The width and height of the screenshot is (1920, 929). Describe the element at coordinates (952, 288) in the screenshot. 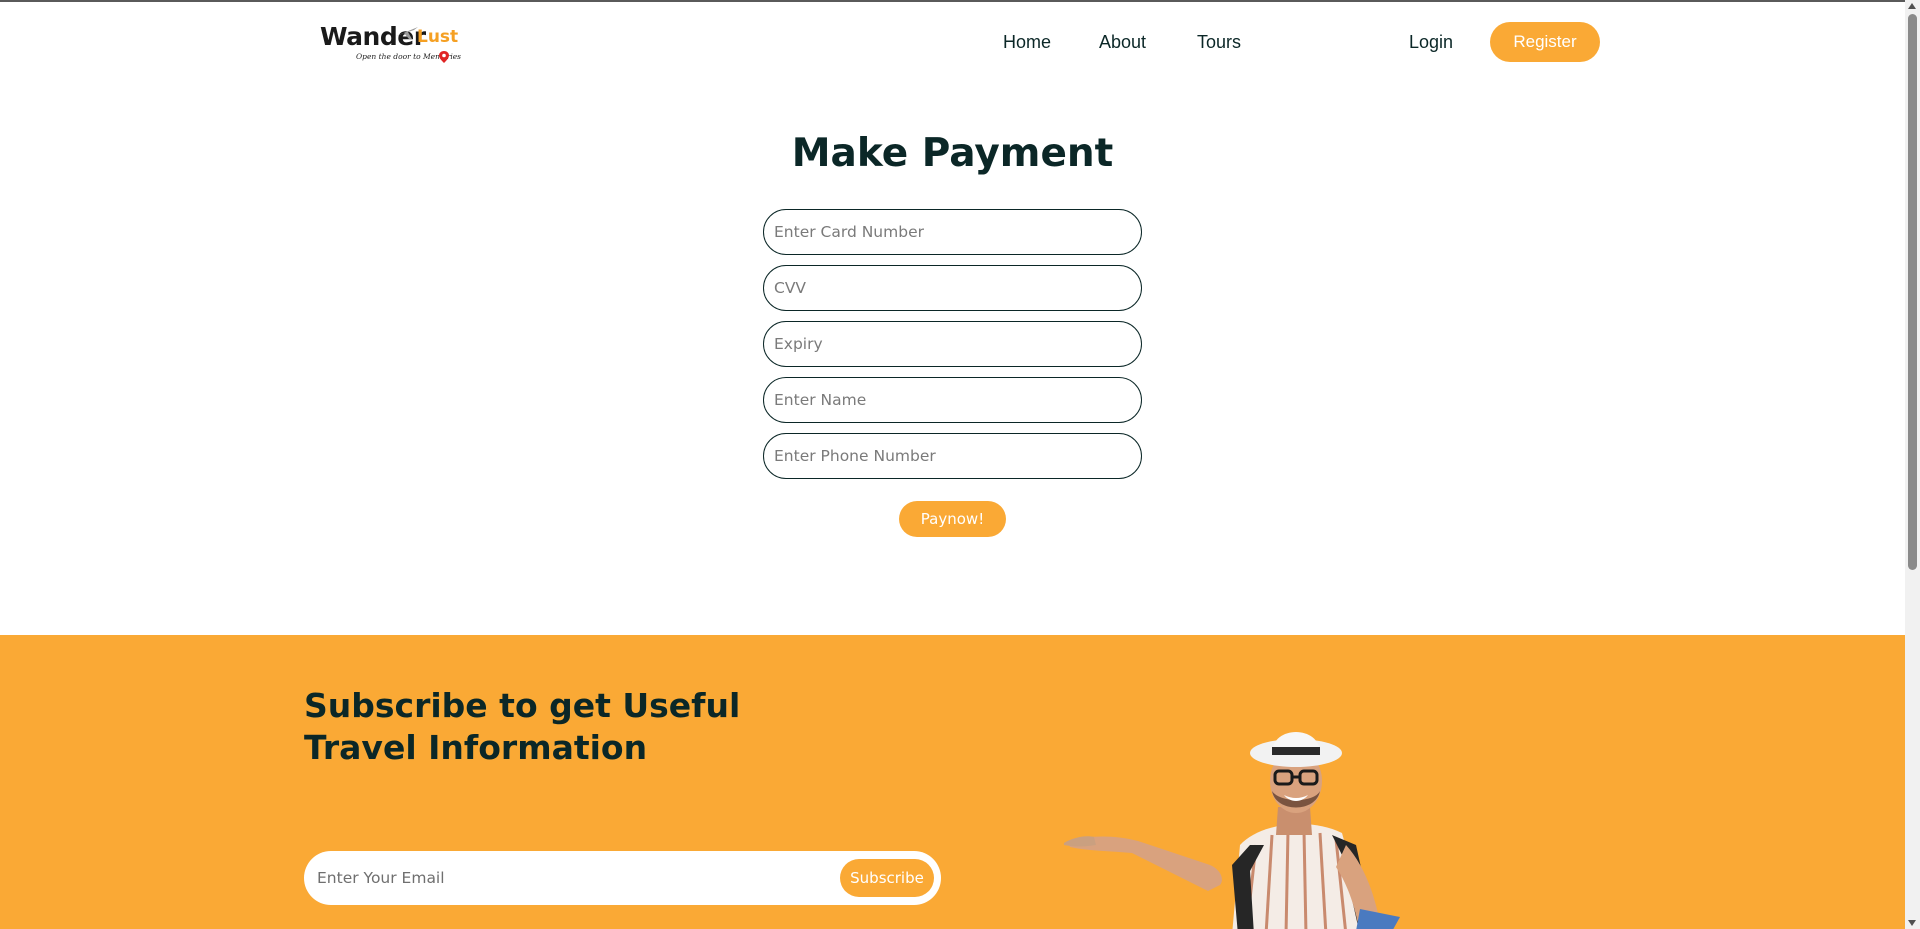

I see `cvv-input: CVV` at that location.